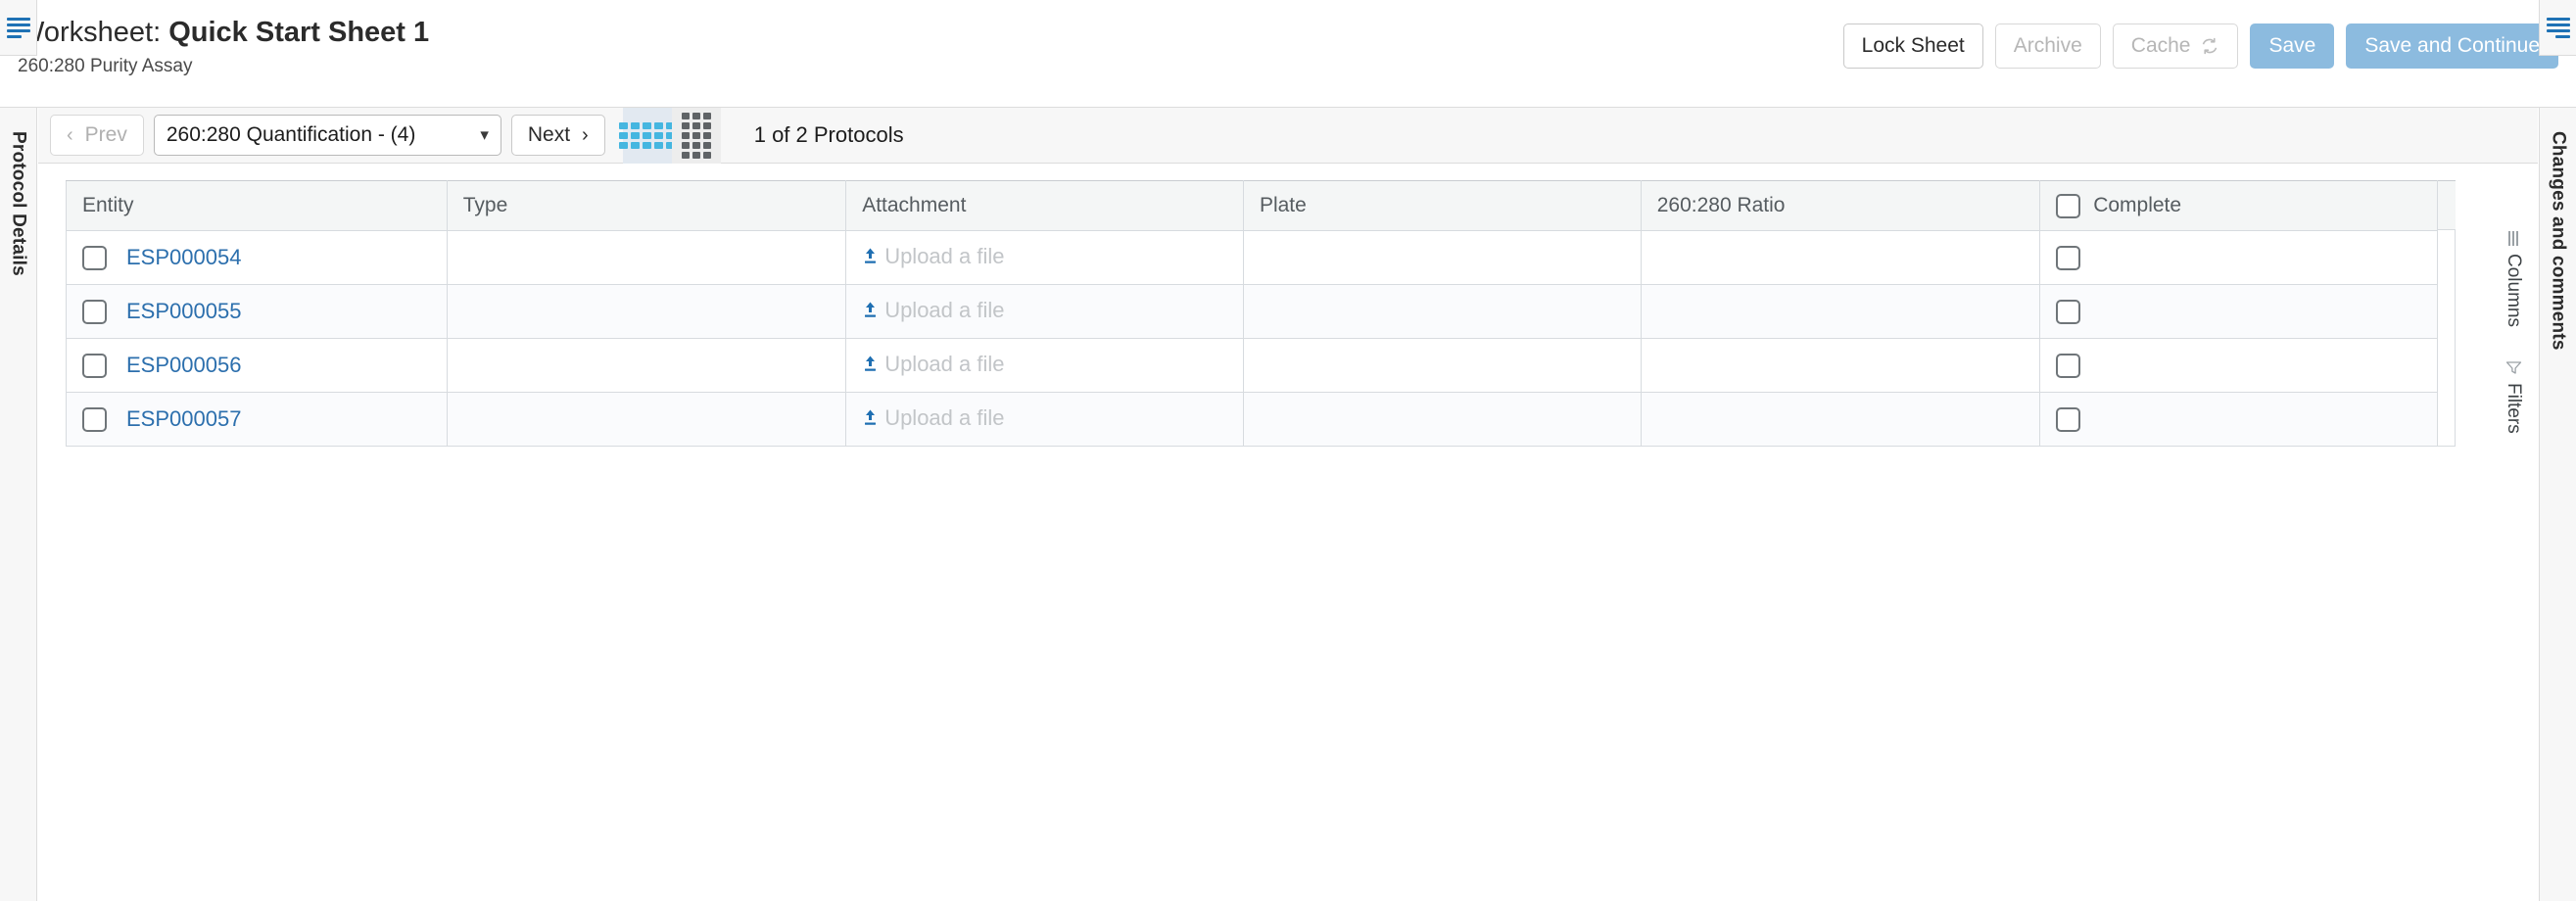 The width and height of the screenshot is (2576, 901). Describe the element at coordinates (184, 365) in the screenshot. I see `entity-link: ESP000056` at that location.